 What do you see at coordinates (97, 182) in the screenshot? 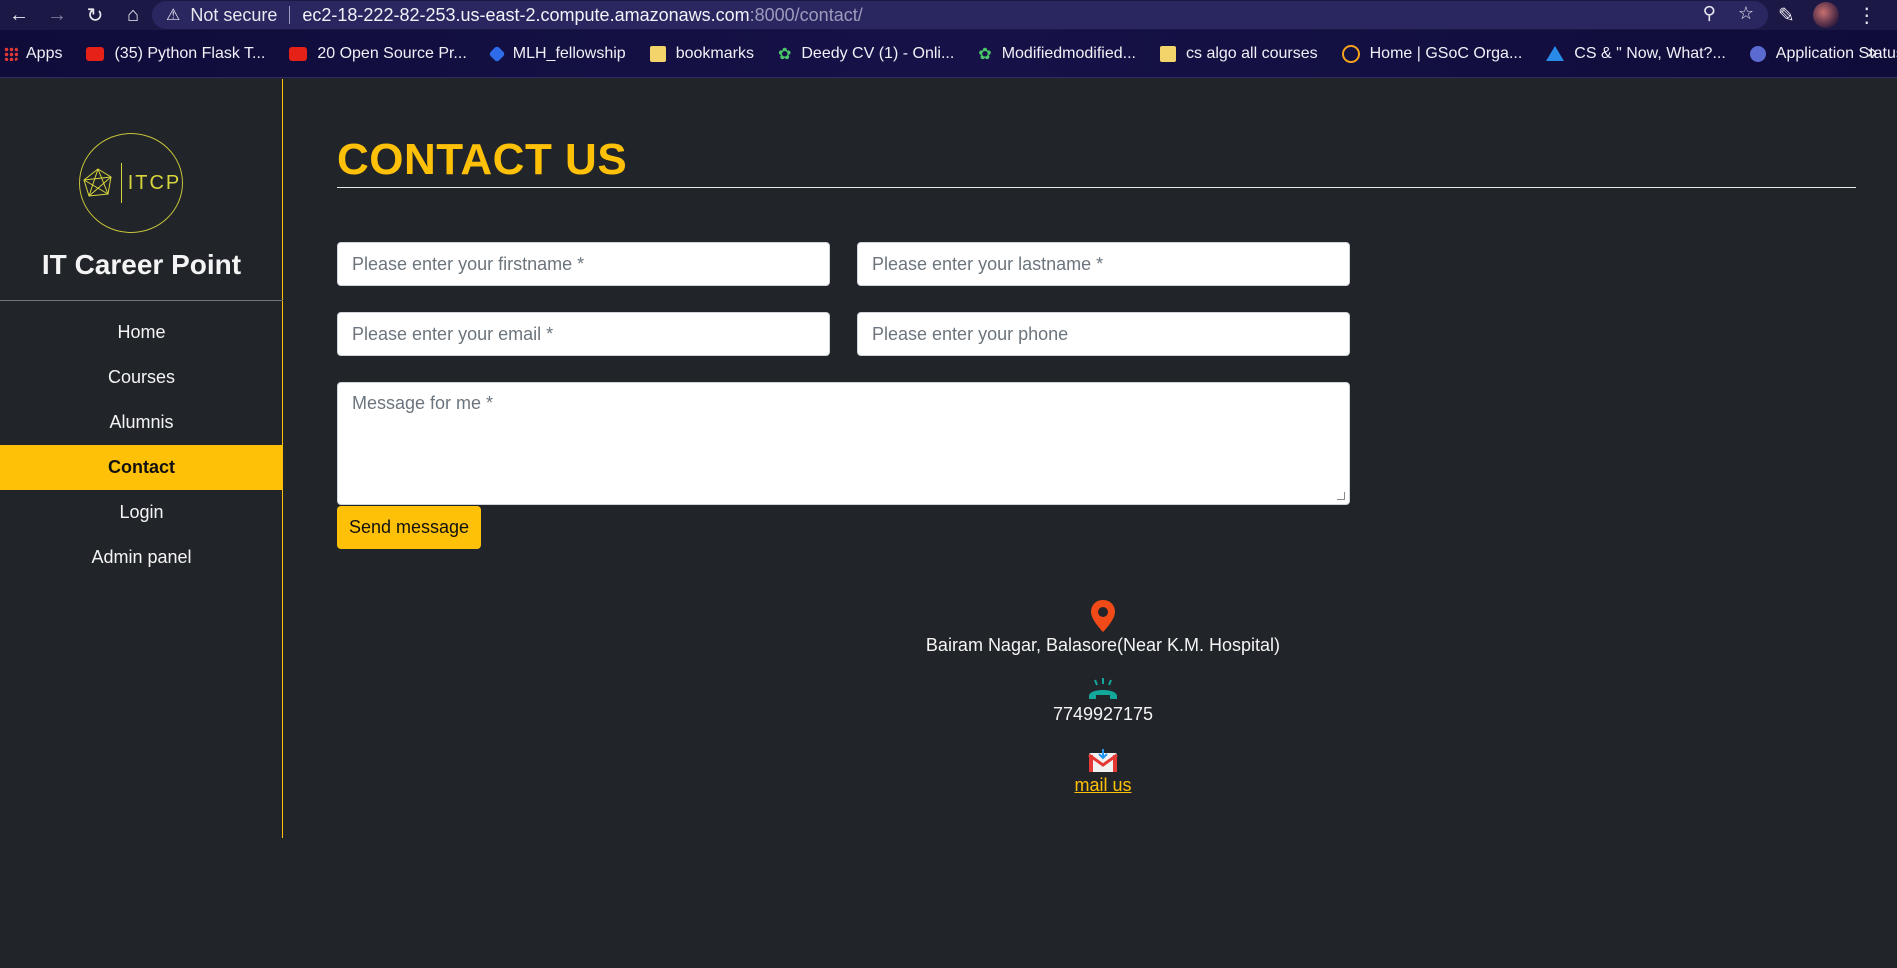
I see `network-icon` at bounding box center [97, 182].